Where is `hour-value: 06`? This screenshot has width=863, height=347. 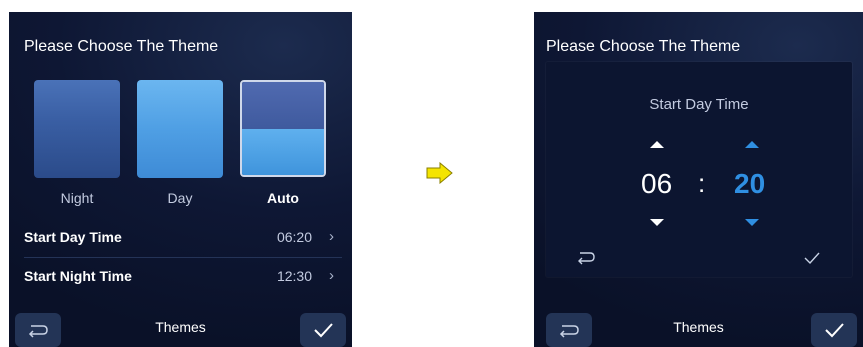
hour-value: 06 is located at coordinates (656, 184).